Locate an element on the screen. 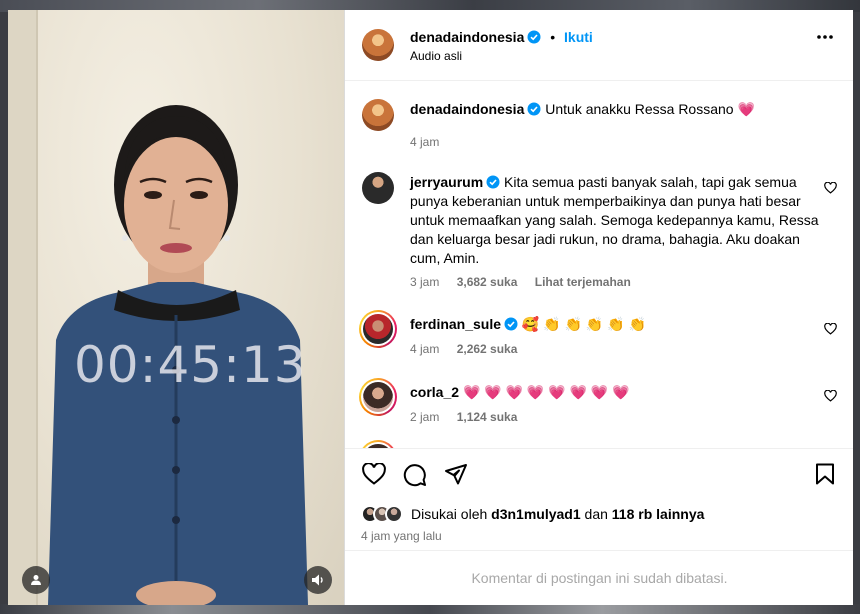  caption-meta: 4 jam is located at coordinates (431, 142).